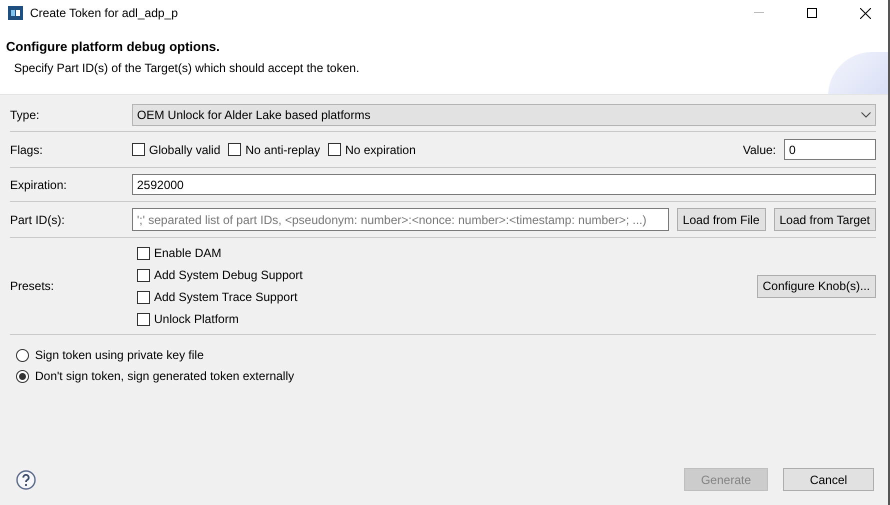 The width and height of the screenshot is (890, 505). Describe the element at coordinates (759, 149) in the screenshot. I see `field-label: Value:` at that location.